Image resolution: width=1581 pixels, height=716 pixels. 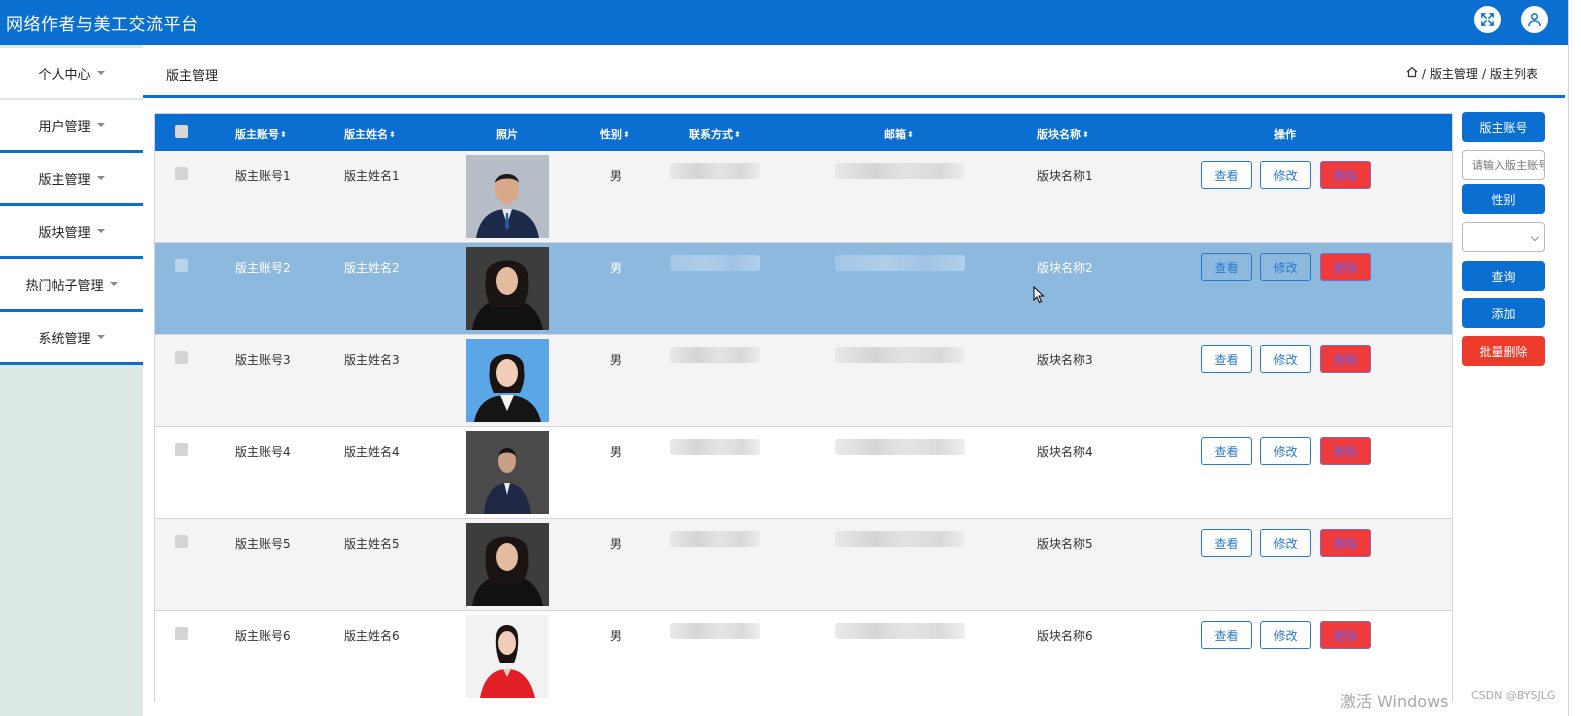 I want to click on select-all-checkbox, so click(x=181, y=131).